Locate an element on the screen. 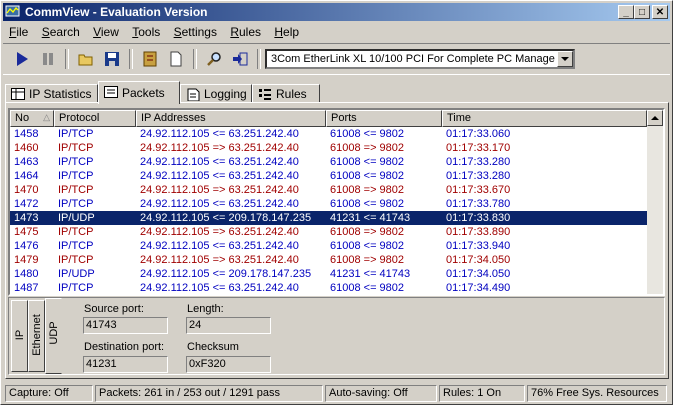  status-packets: Packets: 261 in / 253 out / 1291 pass is located at coordinates (209, 393).